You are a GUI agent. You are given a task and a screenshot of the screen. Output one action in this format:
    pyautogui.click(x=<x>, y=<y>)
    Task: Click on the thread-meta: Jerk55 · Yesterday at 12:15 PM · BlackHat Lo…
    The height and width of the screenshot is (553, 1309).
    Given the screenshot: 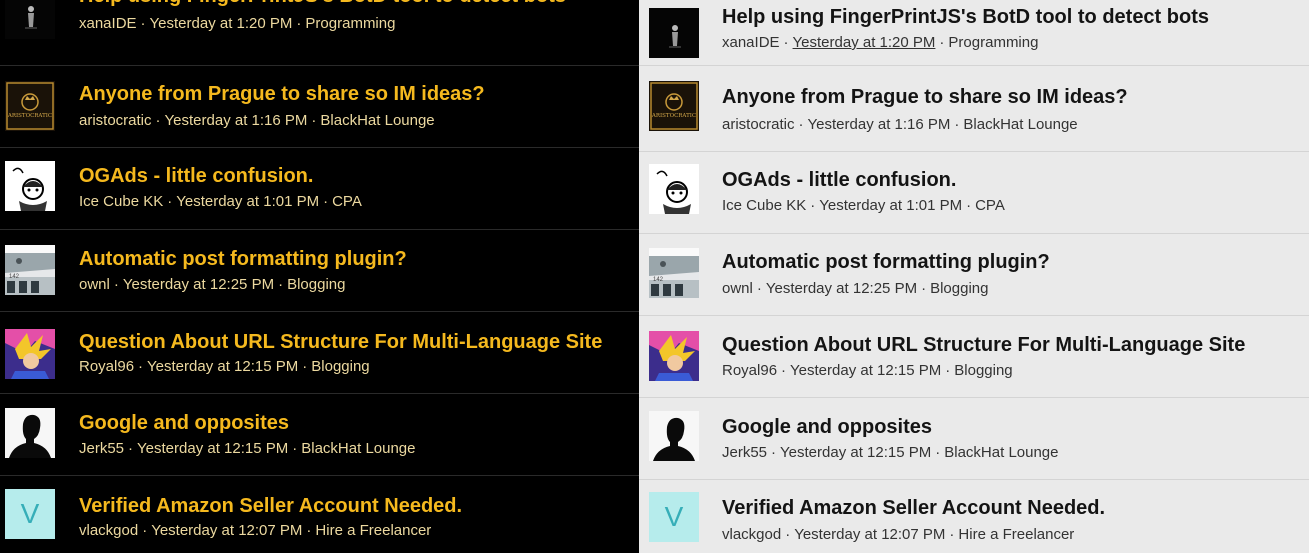 What is the action you would take?
    pyautogui.click(x=247, y=449)
    